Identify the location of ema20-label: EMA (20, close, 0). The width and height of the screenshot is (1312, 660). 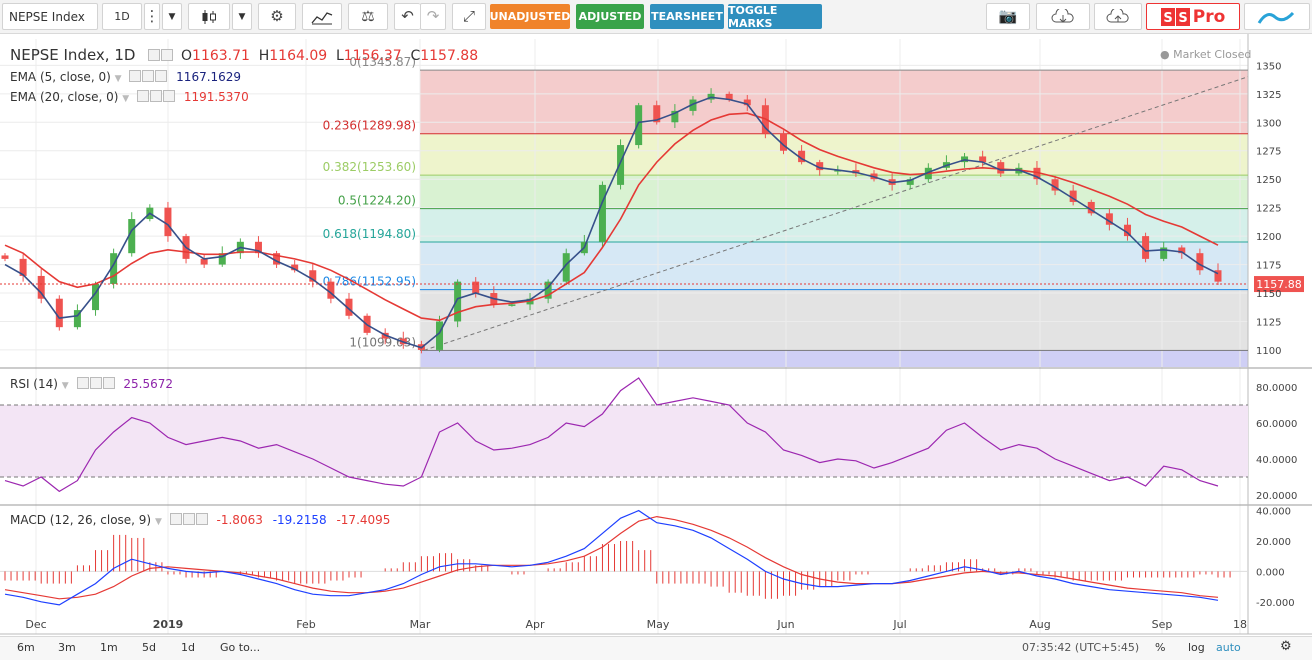
(64, 97).